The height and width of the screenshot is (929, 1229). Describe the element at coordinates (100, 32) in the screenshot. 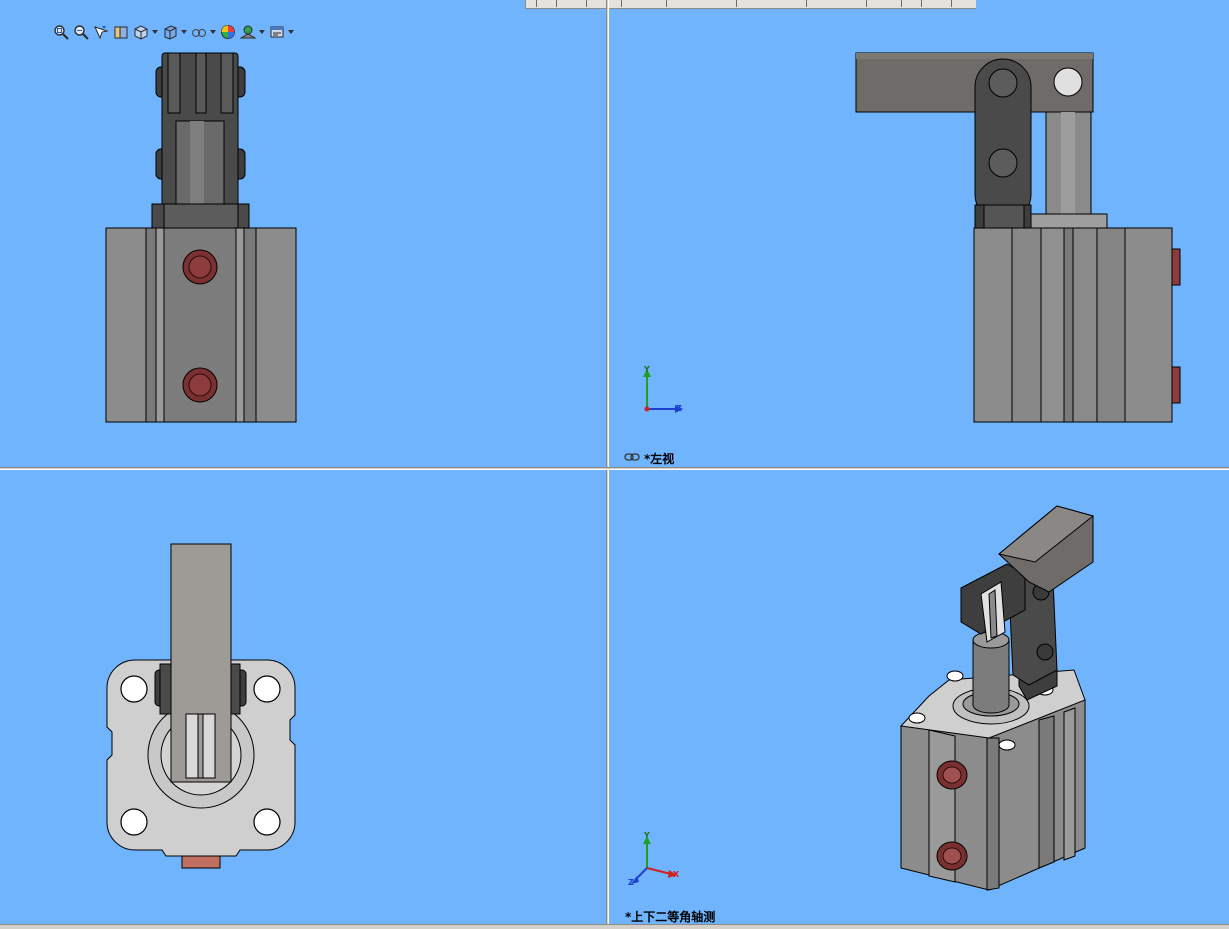

I see `previous-view-icon` at that location.